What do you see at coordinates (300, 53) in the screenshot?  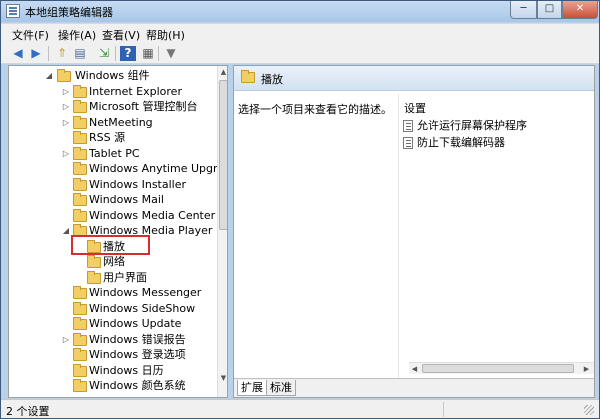 I see `toolbar: ◀ ▶ ⇑ ▤ ⇲ ? ▦ ▼` at bounding box center [300, 53].